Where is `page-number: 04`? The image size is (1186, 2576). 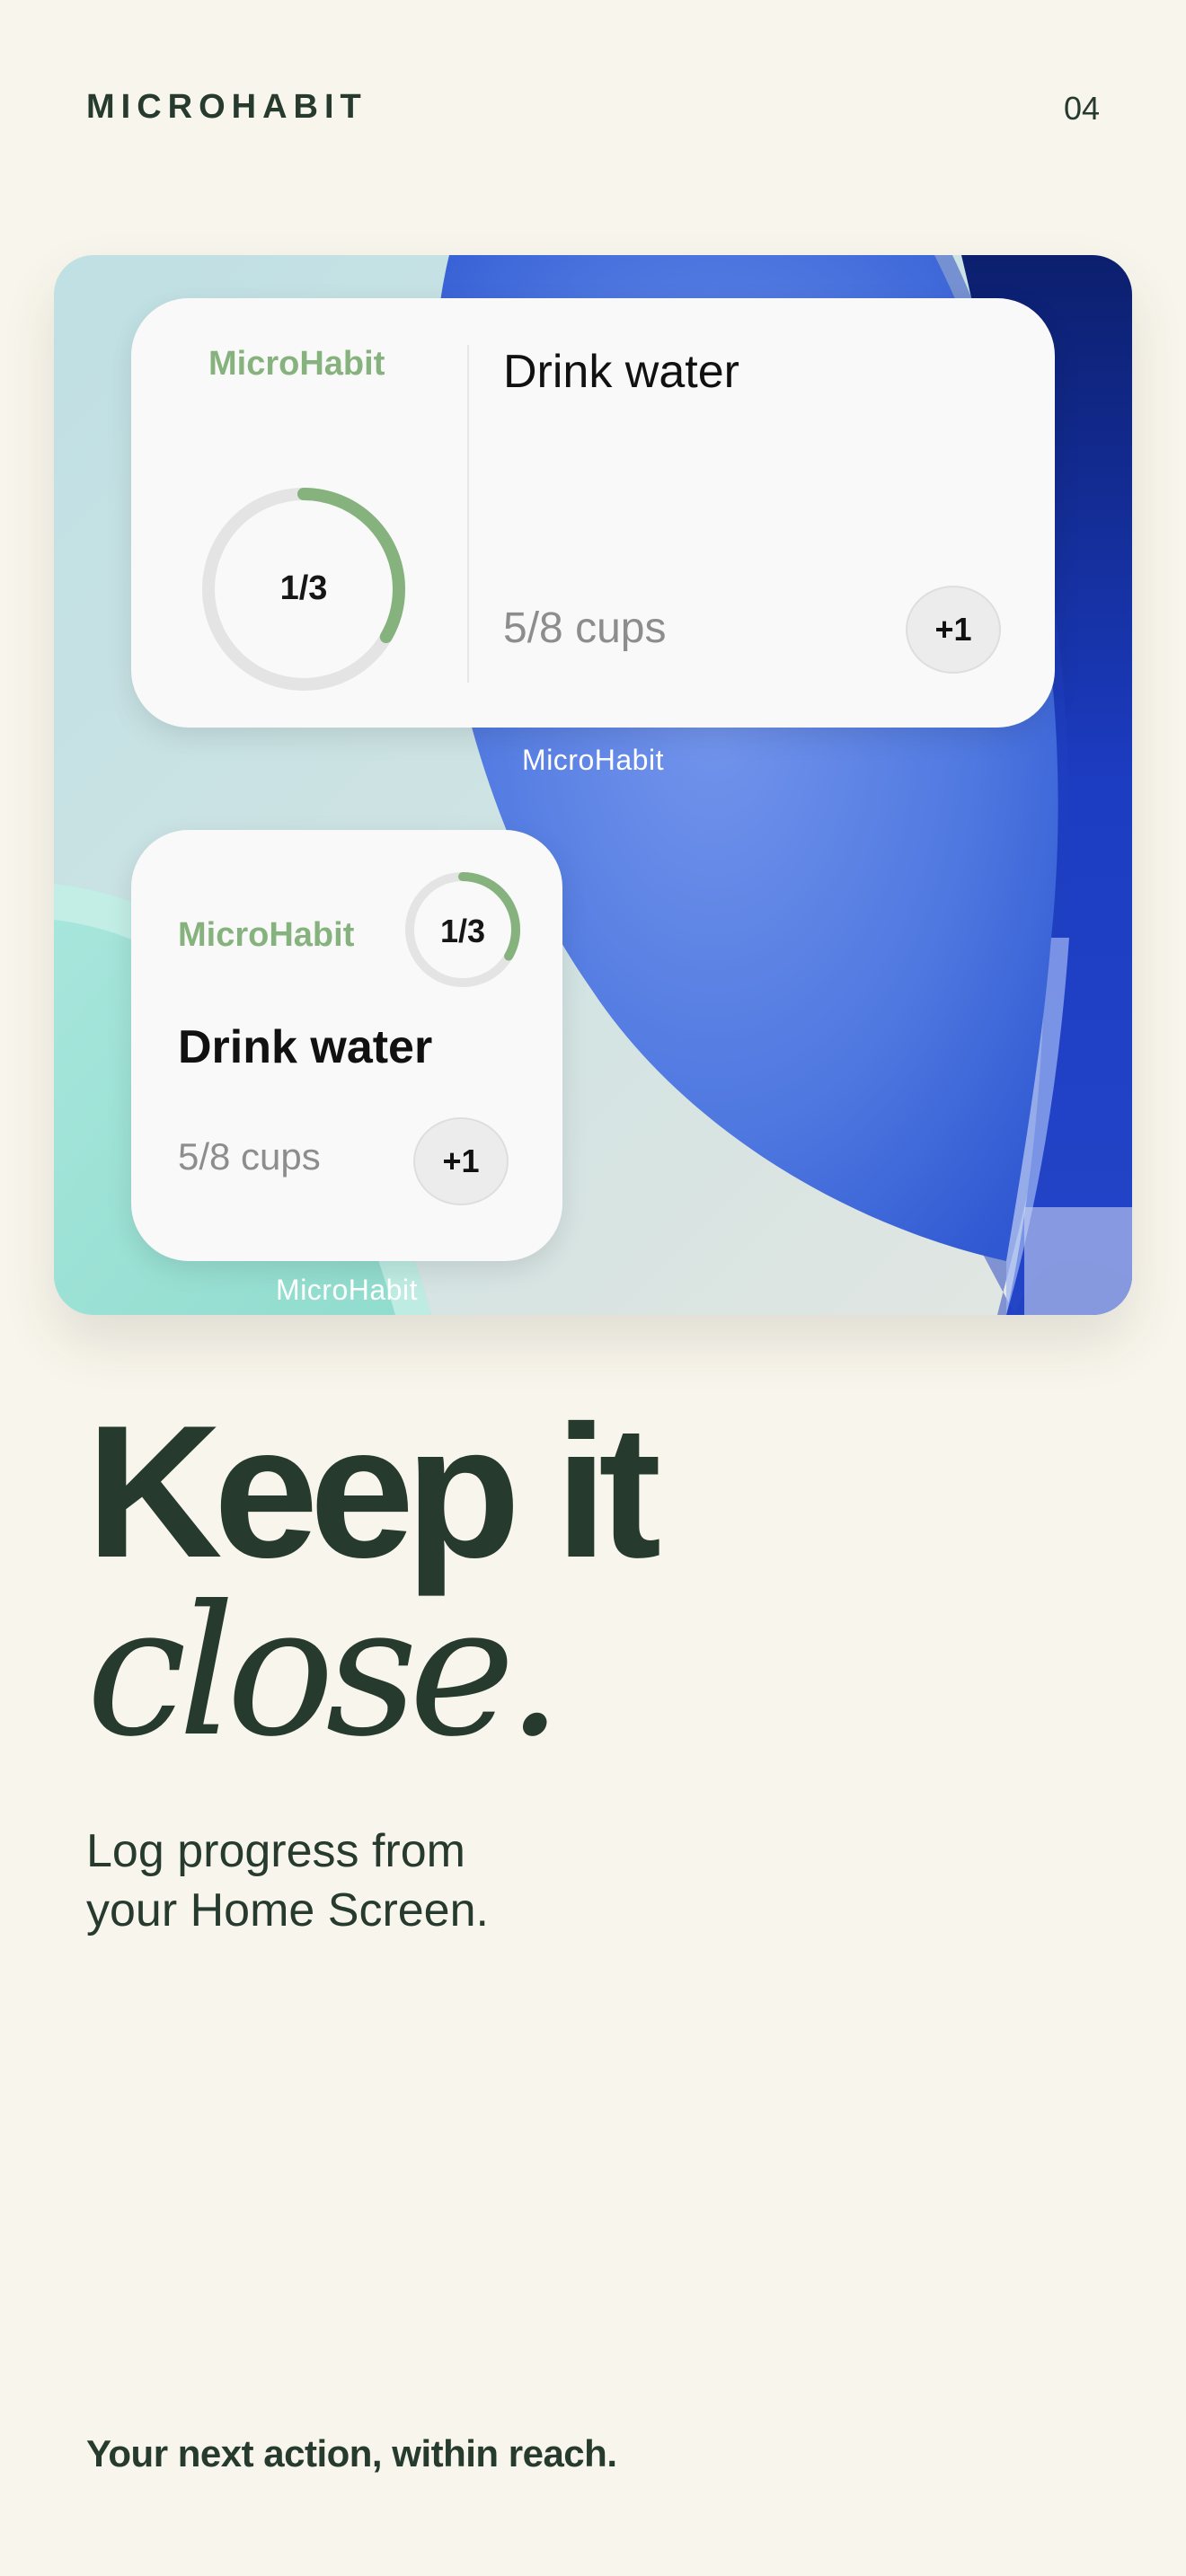
page-number: 04 is located at coordinates (1081, 108).